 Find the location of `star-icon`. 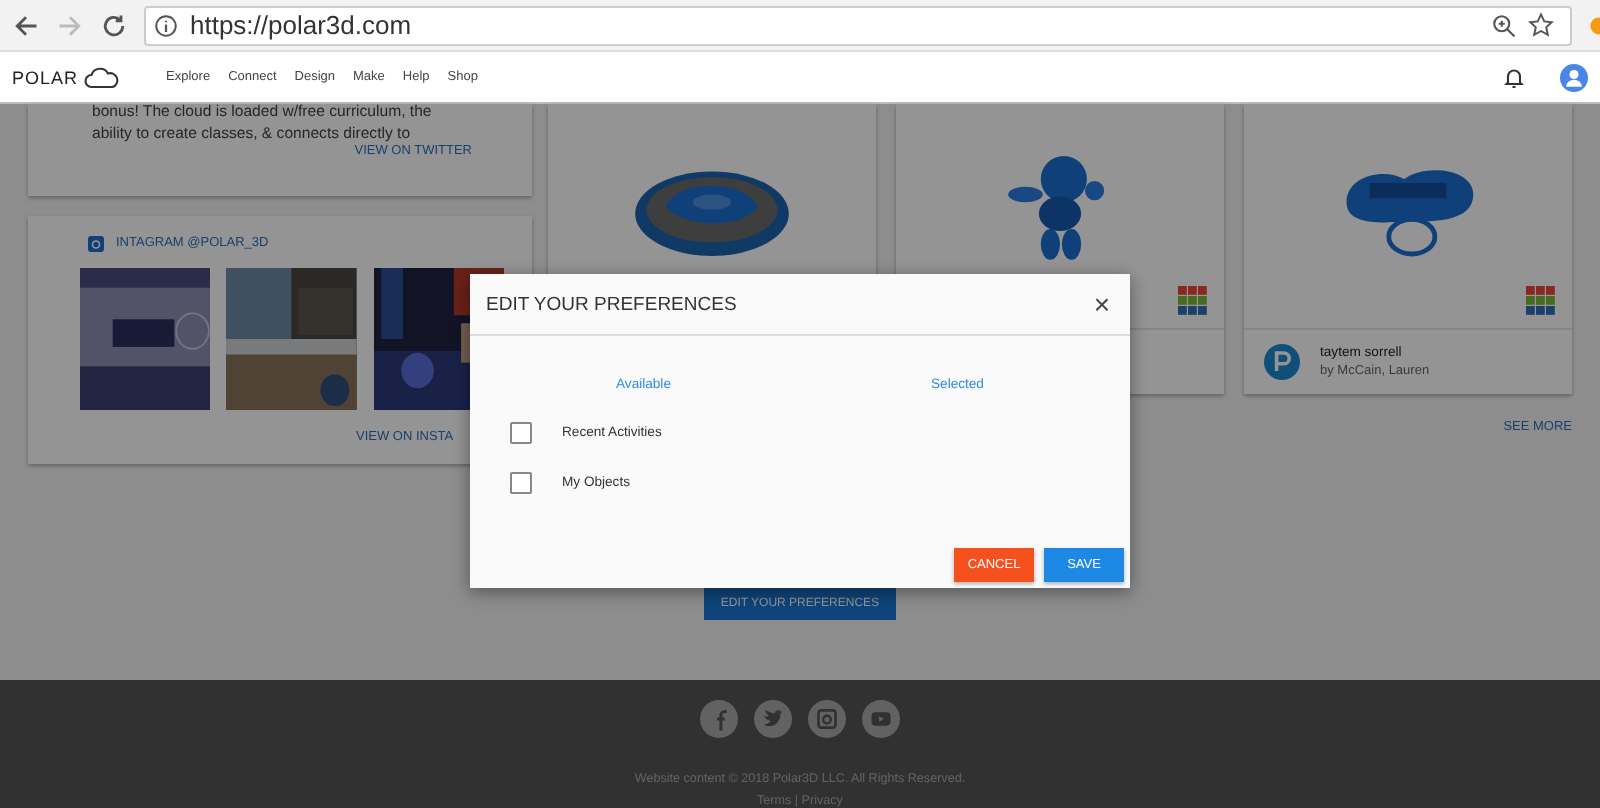

star-icon is located at coordinates (1541, 25).